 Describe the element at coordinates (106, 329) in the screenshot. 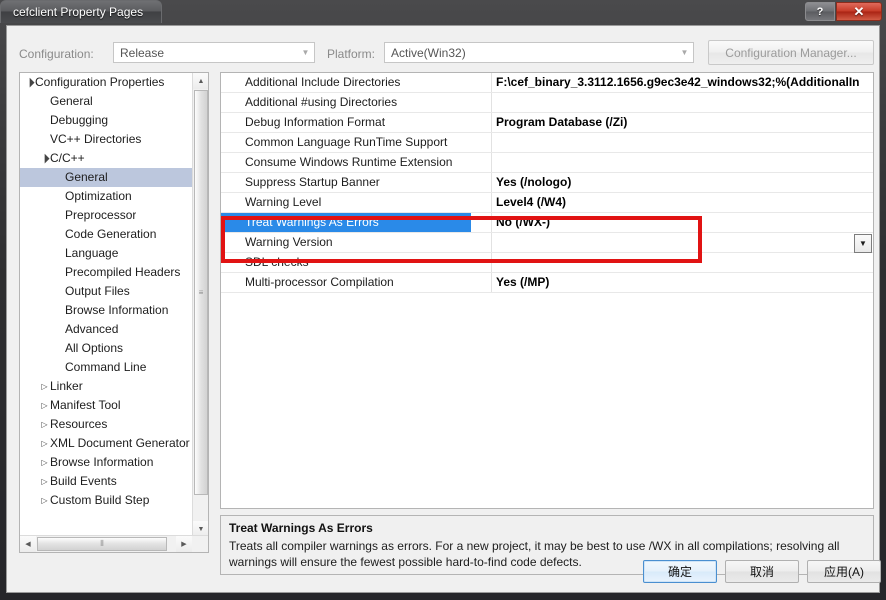

I see `tree-item-advanced: Advanced` at that location.